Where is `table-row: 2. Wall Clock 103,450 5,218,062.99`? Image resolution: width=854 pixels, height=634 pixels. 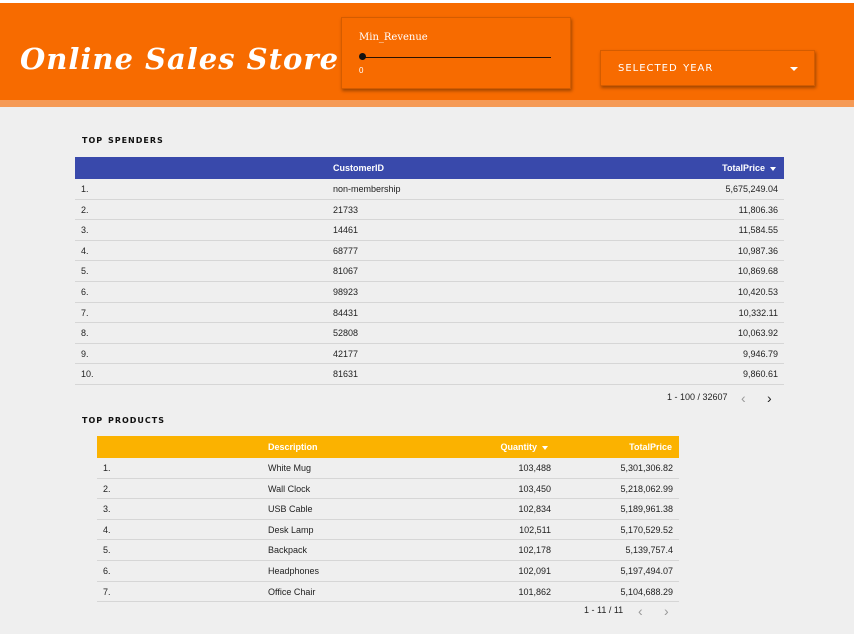
table-row: 2. Wall Clock 103,450 5,218,062.99 is located at coordinates (388, 489).